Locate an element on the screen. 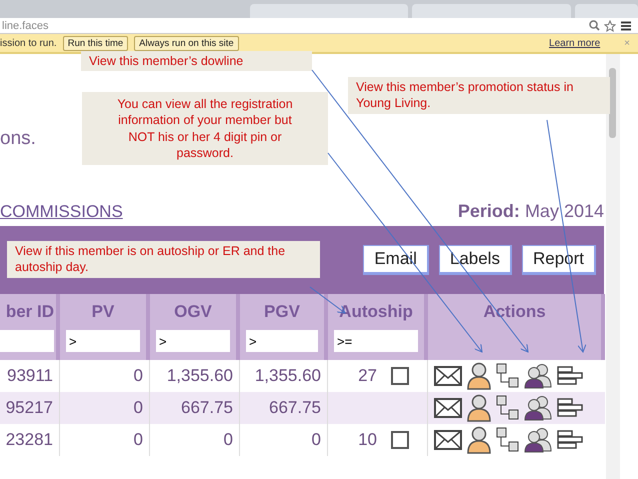 The width and height of the screenshot is (638, 479). table-cell: 23281 is located at coordinates (30, 440).